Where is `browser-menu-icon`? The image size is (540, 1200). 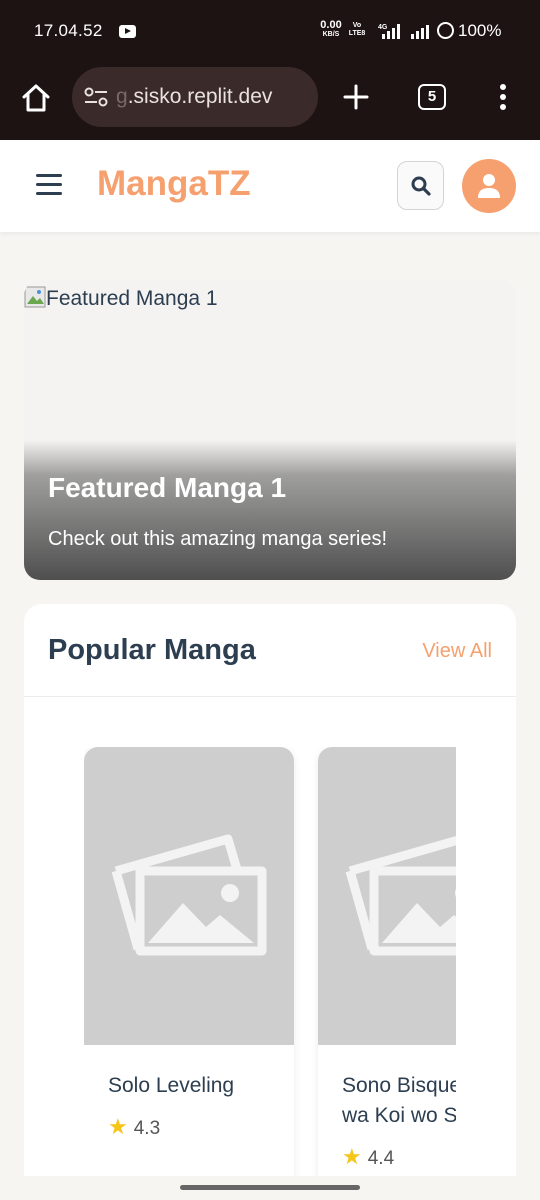
browser-menu-icon is located at coordinates (503, 98).